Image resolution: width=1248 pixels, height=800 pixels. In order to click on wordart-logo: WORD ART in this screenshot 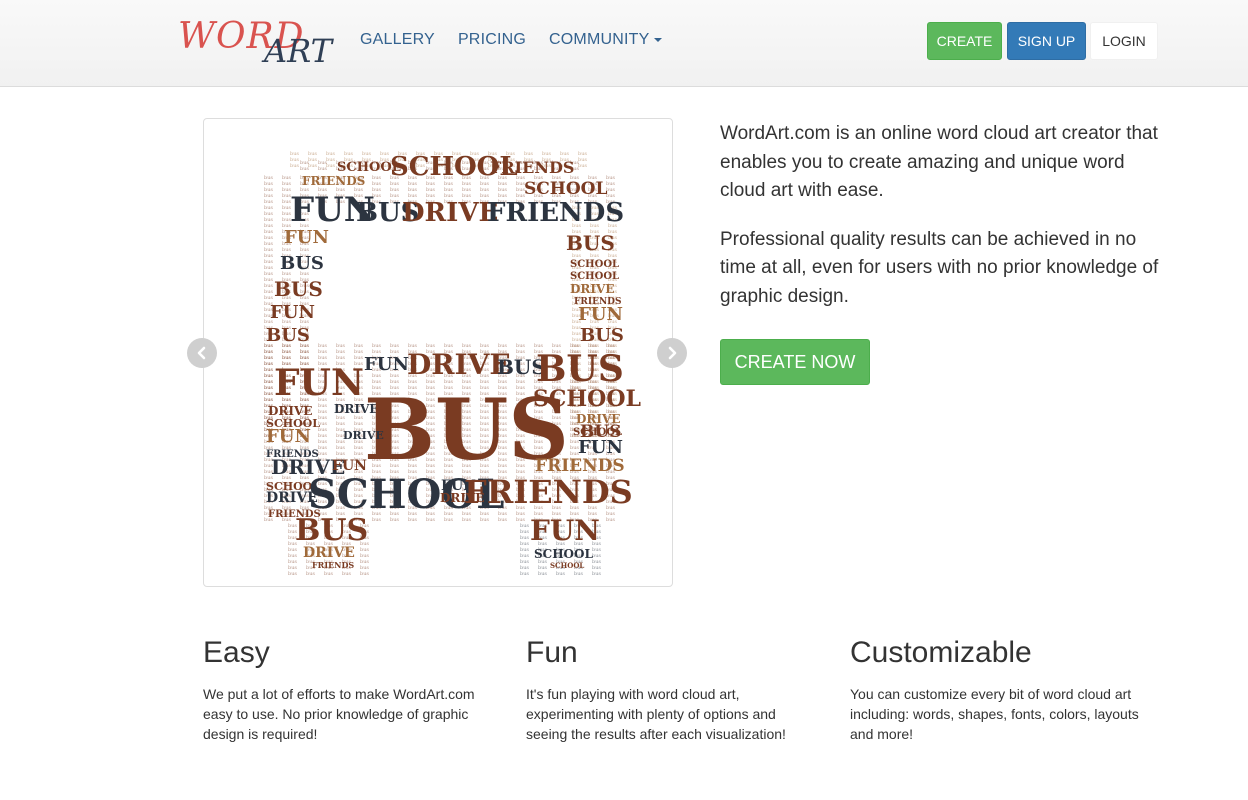, I will do `click(258, 42)`.